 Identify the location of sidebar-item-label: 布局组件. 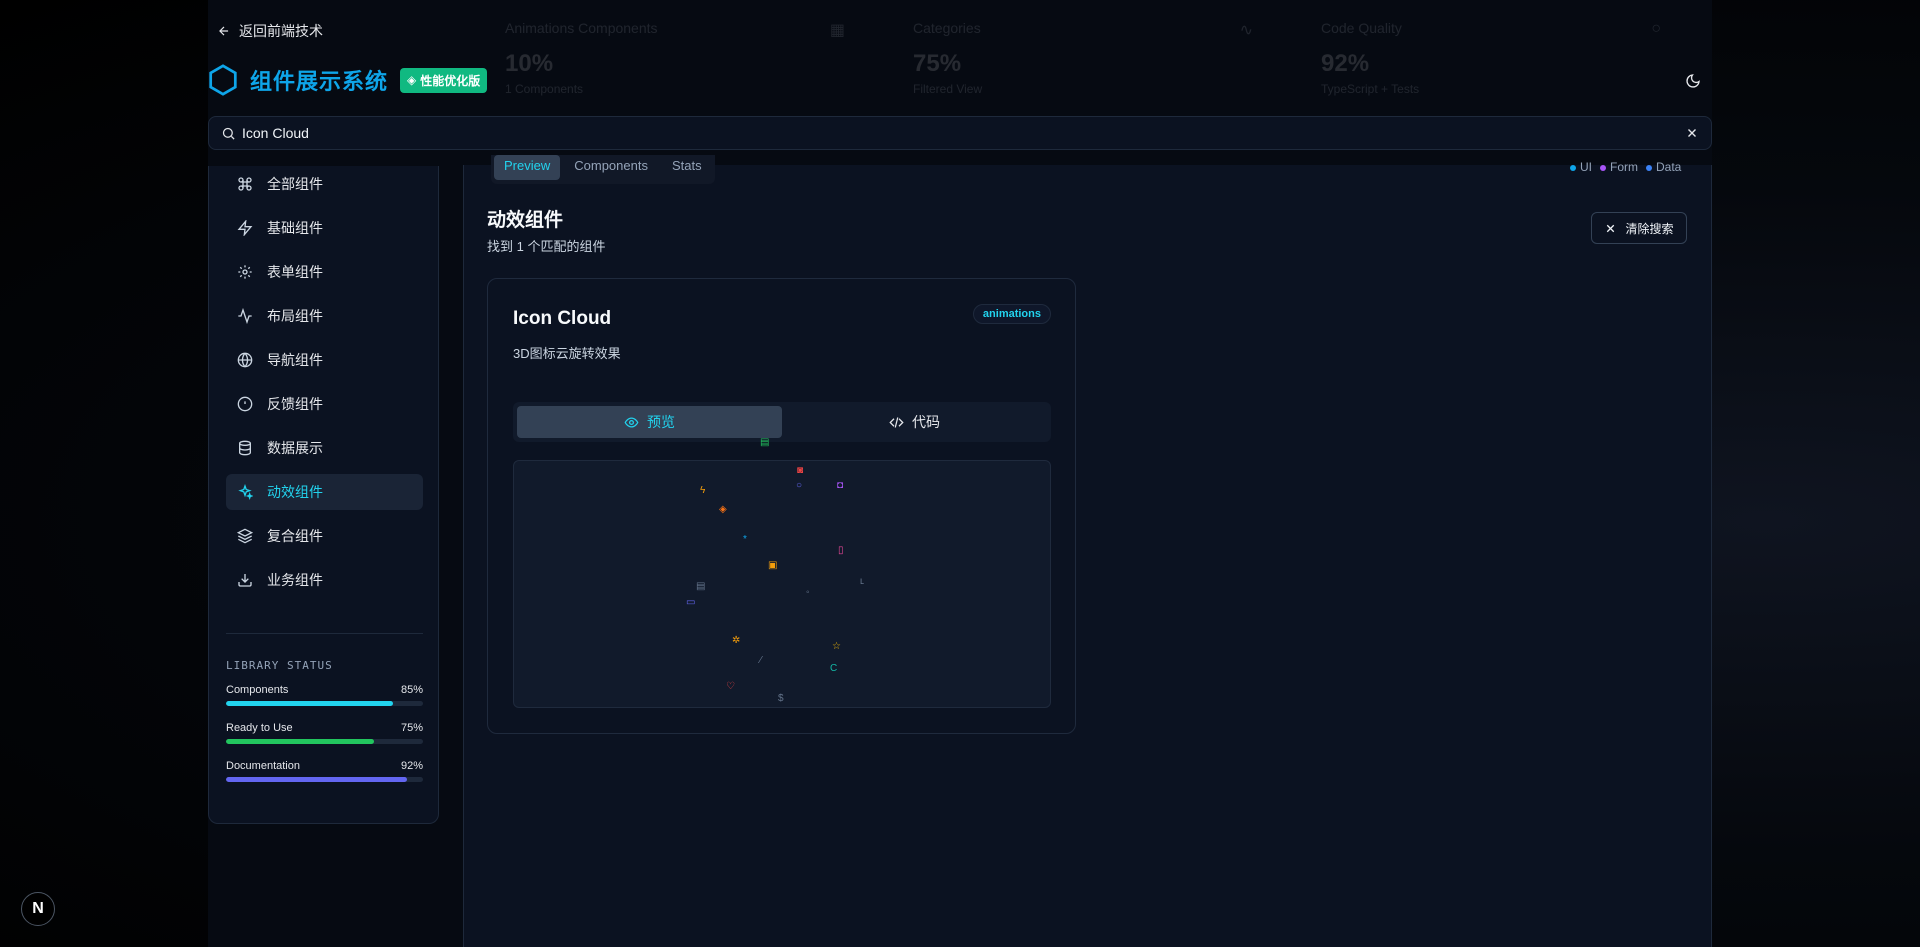
(295, 316).